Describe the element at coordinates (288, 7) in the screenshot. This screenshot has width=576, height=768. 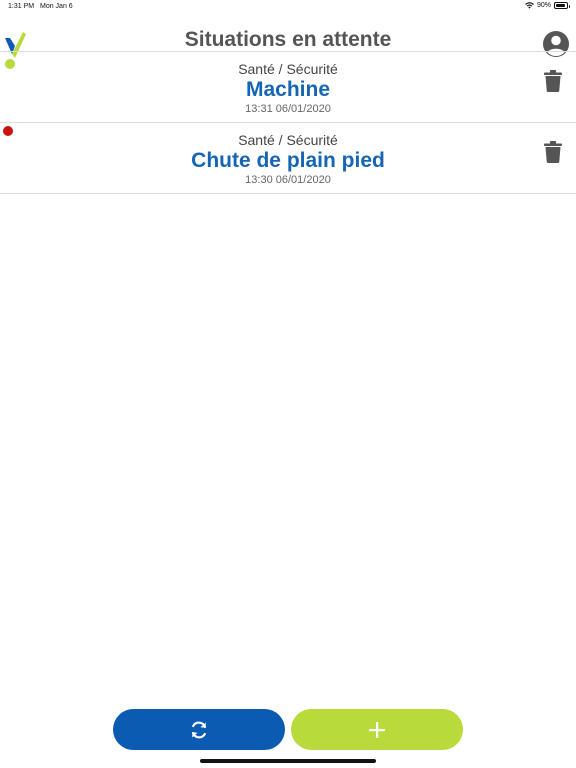
I see `status-bar: 1:31 PM Mon Jan 6 90%` at that location.